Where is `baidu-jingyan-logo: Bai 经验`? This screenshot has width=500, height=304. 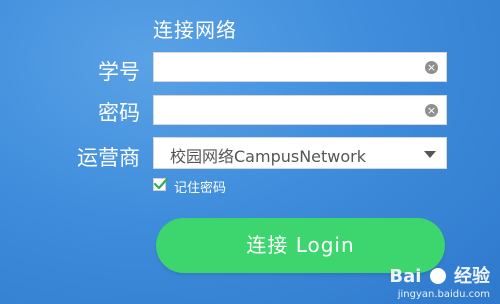
baidu-jingyan-logo: Bai 经验 is located at coordinates (439, 275).